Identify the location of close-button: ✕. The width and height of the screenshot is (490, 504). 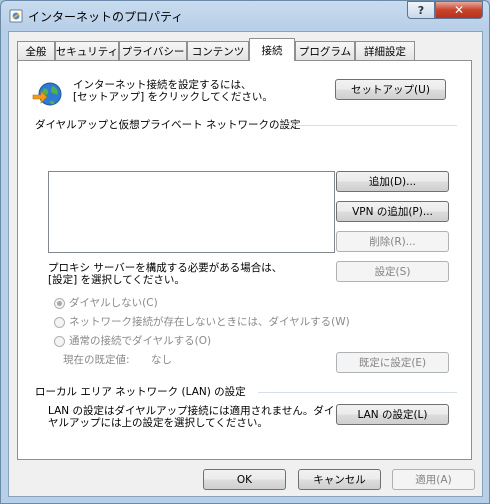
(459, 10).